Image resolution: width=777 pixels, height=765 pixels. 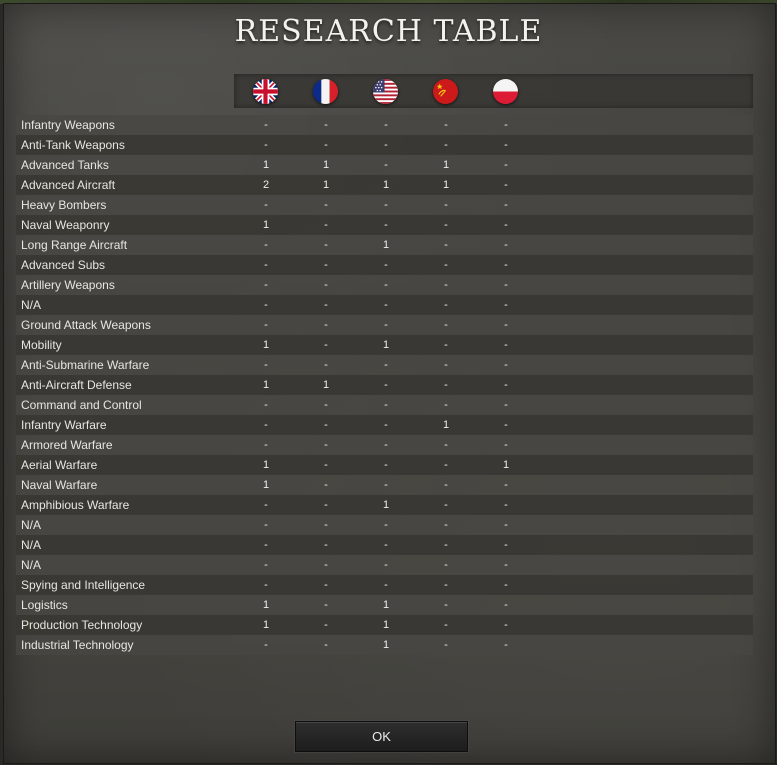 I want to click on table-row: Naval Warfare 1 - - - -, so click(x=384, y=485).